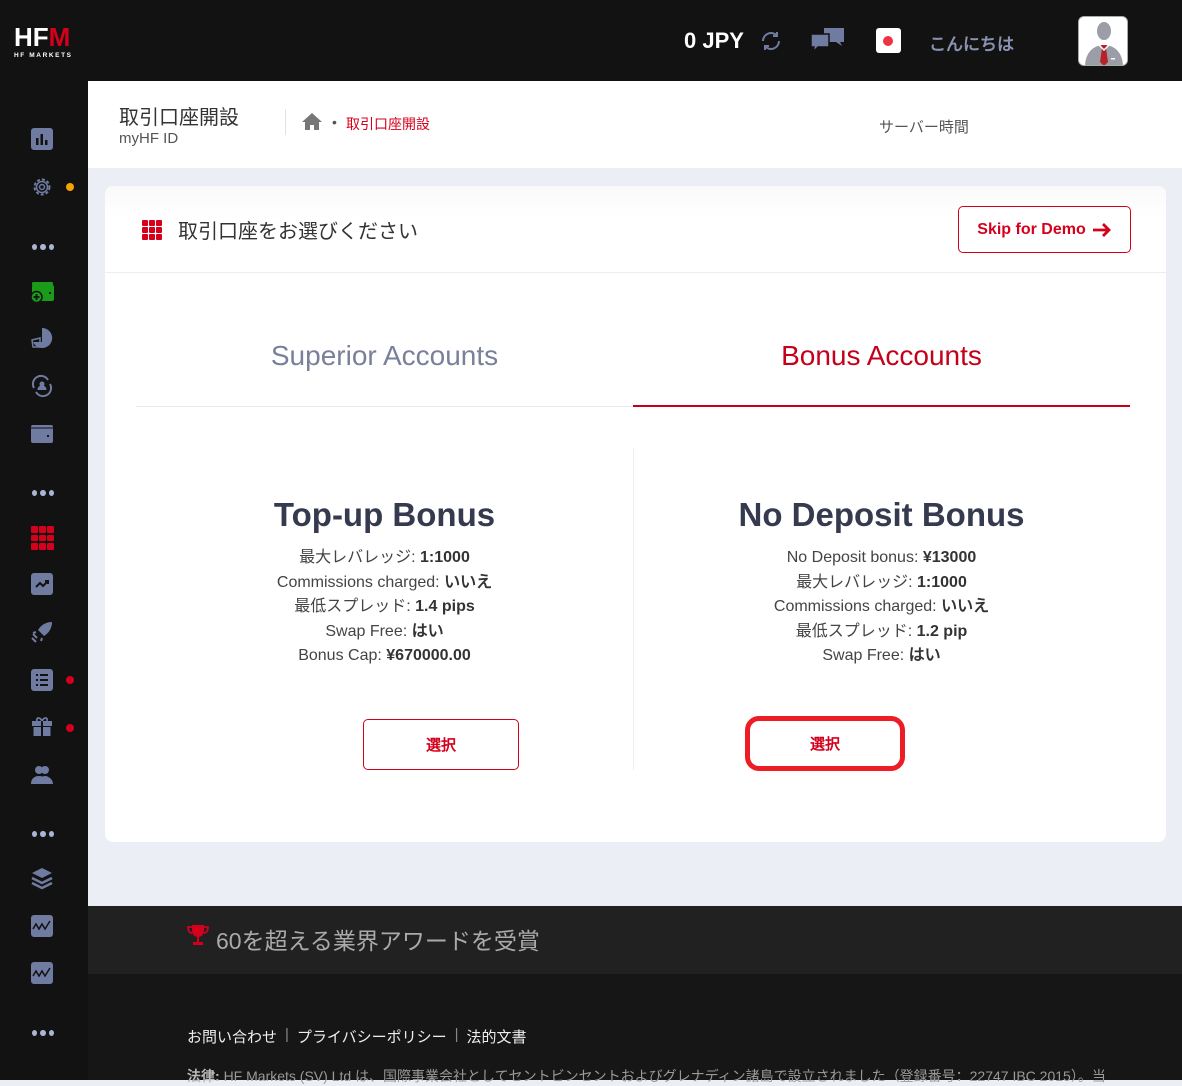 The height and width of the screenshot is (1086, 1182). I want to click on page-header: 取引口座開設 myHF ID • 取引口座開設 サーバー時間, so click(635, 124).